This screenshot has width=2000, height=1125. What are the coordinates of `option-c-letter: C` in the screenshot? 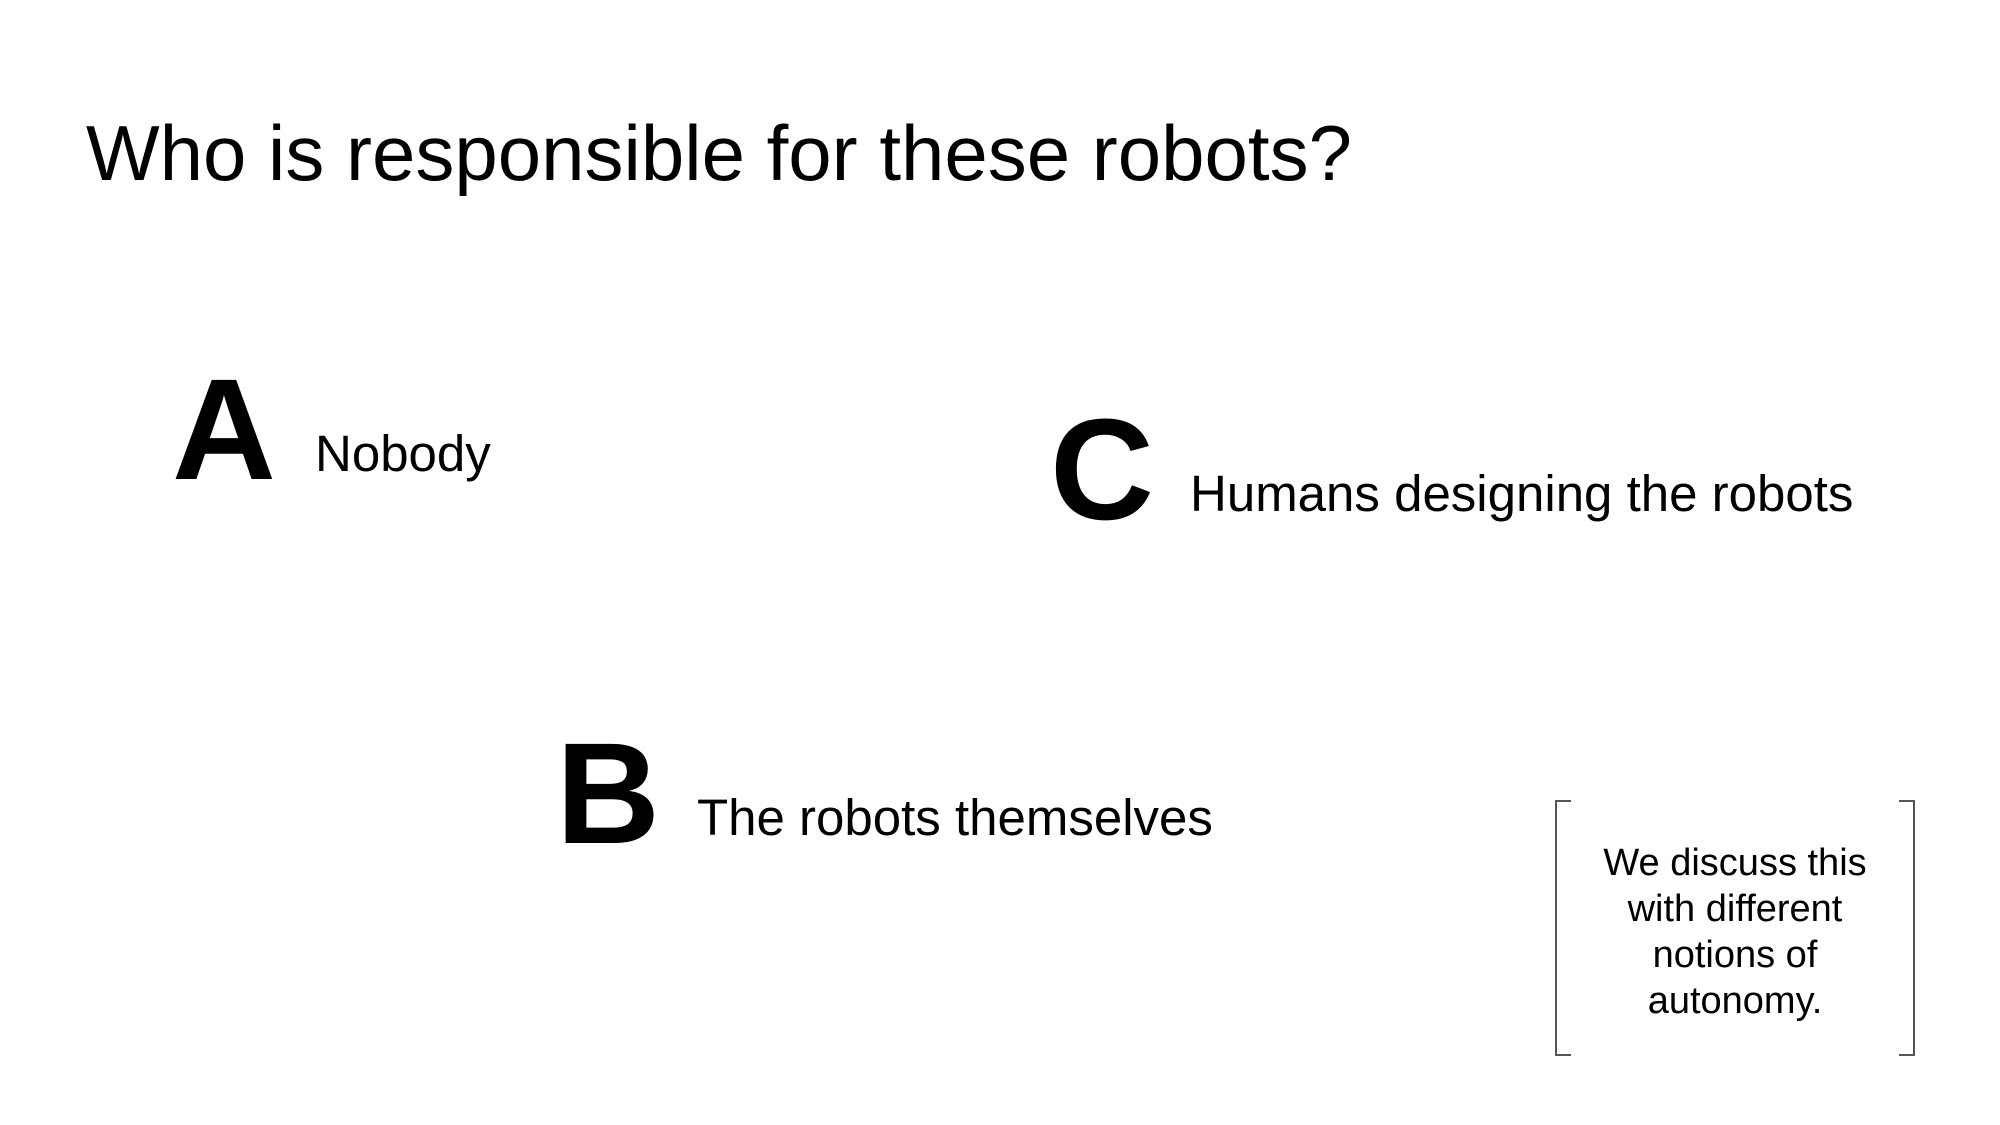 It's located at (1102, 469).